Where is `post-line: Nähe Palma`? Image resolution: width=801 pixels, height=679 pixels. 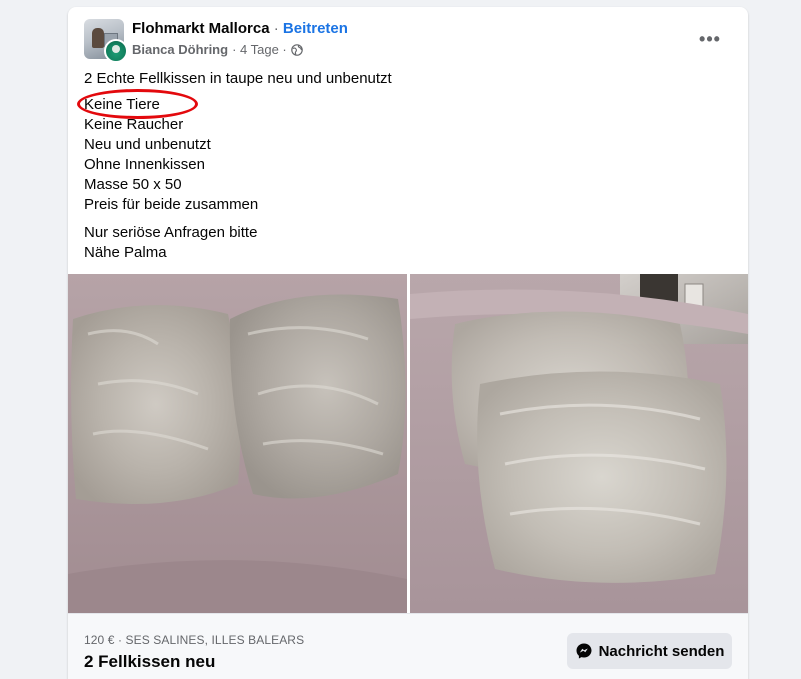 post-line: Nähe Palma is located at coordinates (125, 252).